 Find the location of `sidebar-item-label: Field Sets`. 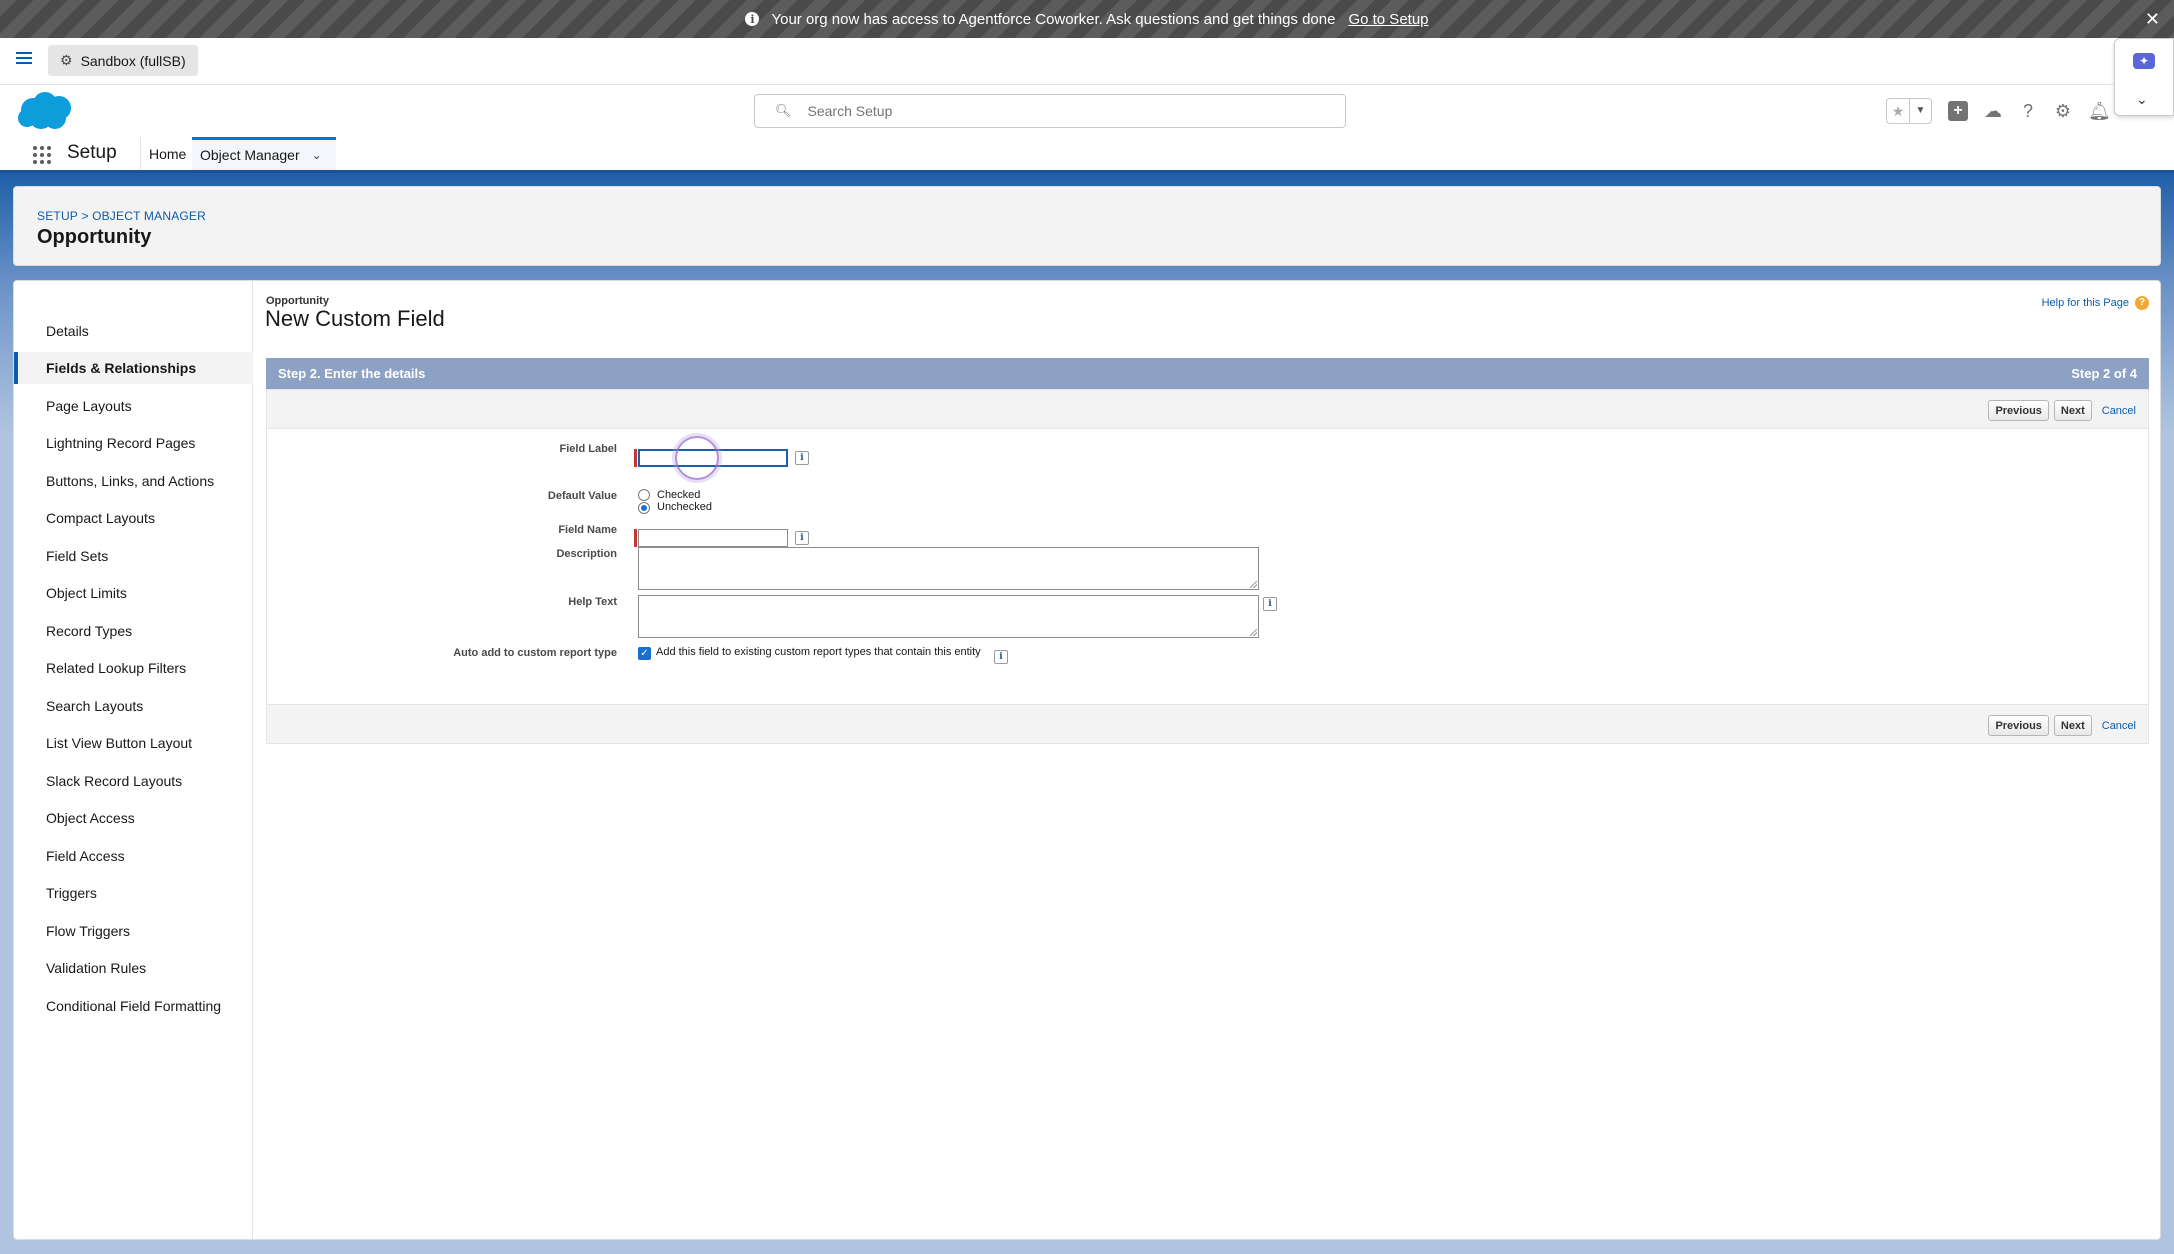

sidebar-item-label: Field Sets is located at coordinates (77, 556).